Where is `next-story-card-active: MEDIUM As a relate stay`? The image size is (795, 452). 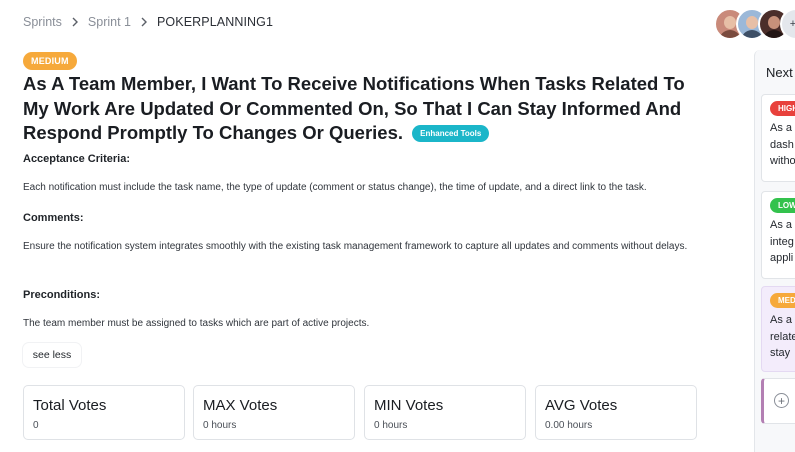 next-story-card-active: MEDIUM As a relate stay is located at coordinates (778, 329).